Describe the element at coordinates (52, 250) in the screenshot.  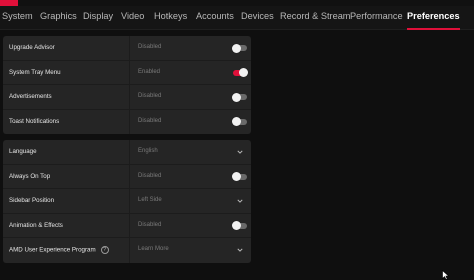
I see `setting-label: AMD User Experience Program` at that location.